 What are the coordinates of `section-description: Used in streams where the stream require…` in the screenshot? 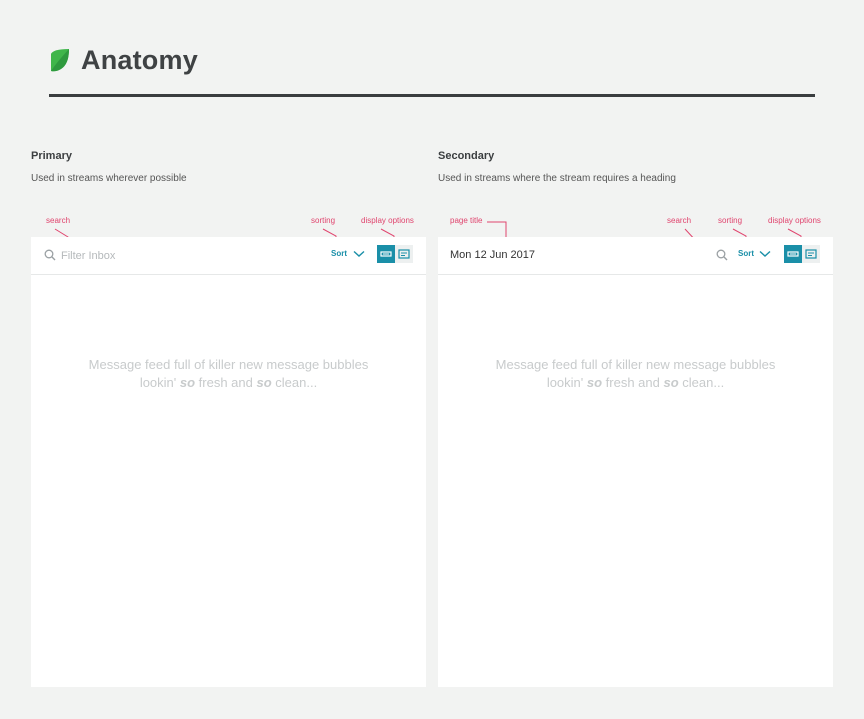 It's located at (557, 178).